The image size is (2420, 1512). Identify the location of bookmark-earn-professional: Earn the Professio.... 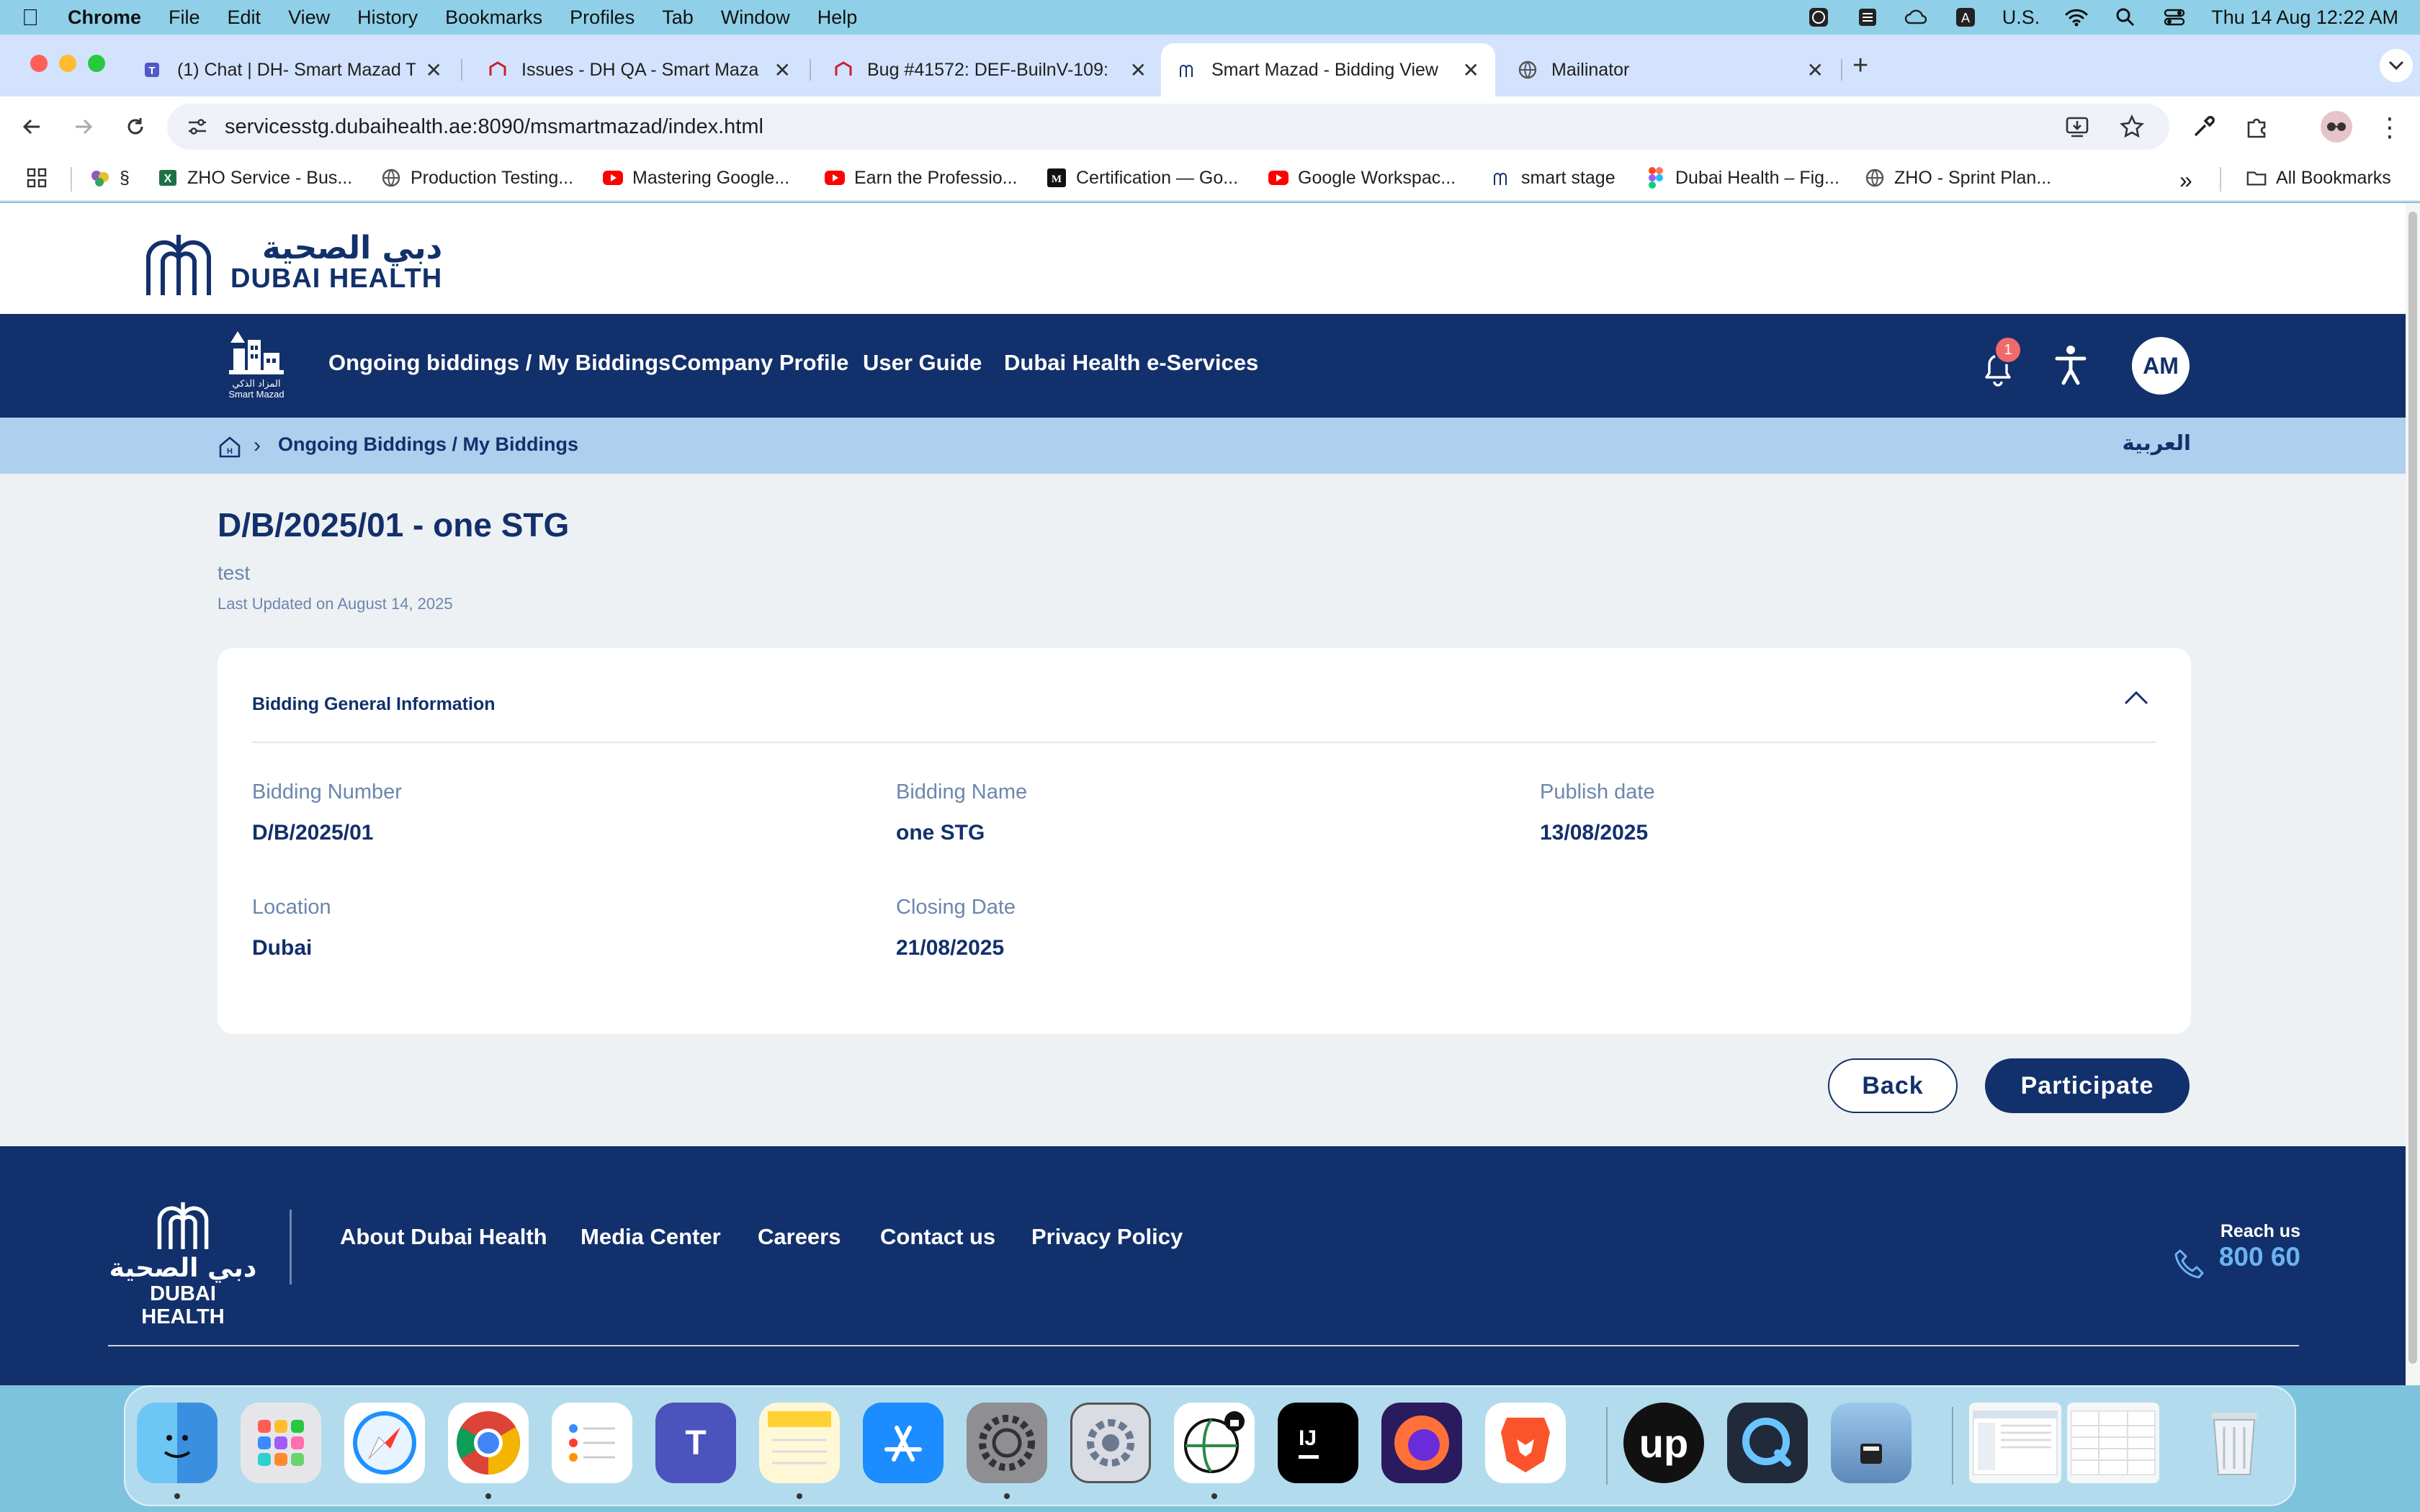
(921, 178).